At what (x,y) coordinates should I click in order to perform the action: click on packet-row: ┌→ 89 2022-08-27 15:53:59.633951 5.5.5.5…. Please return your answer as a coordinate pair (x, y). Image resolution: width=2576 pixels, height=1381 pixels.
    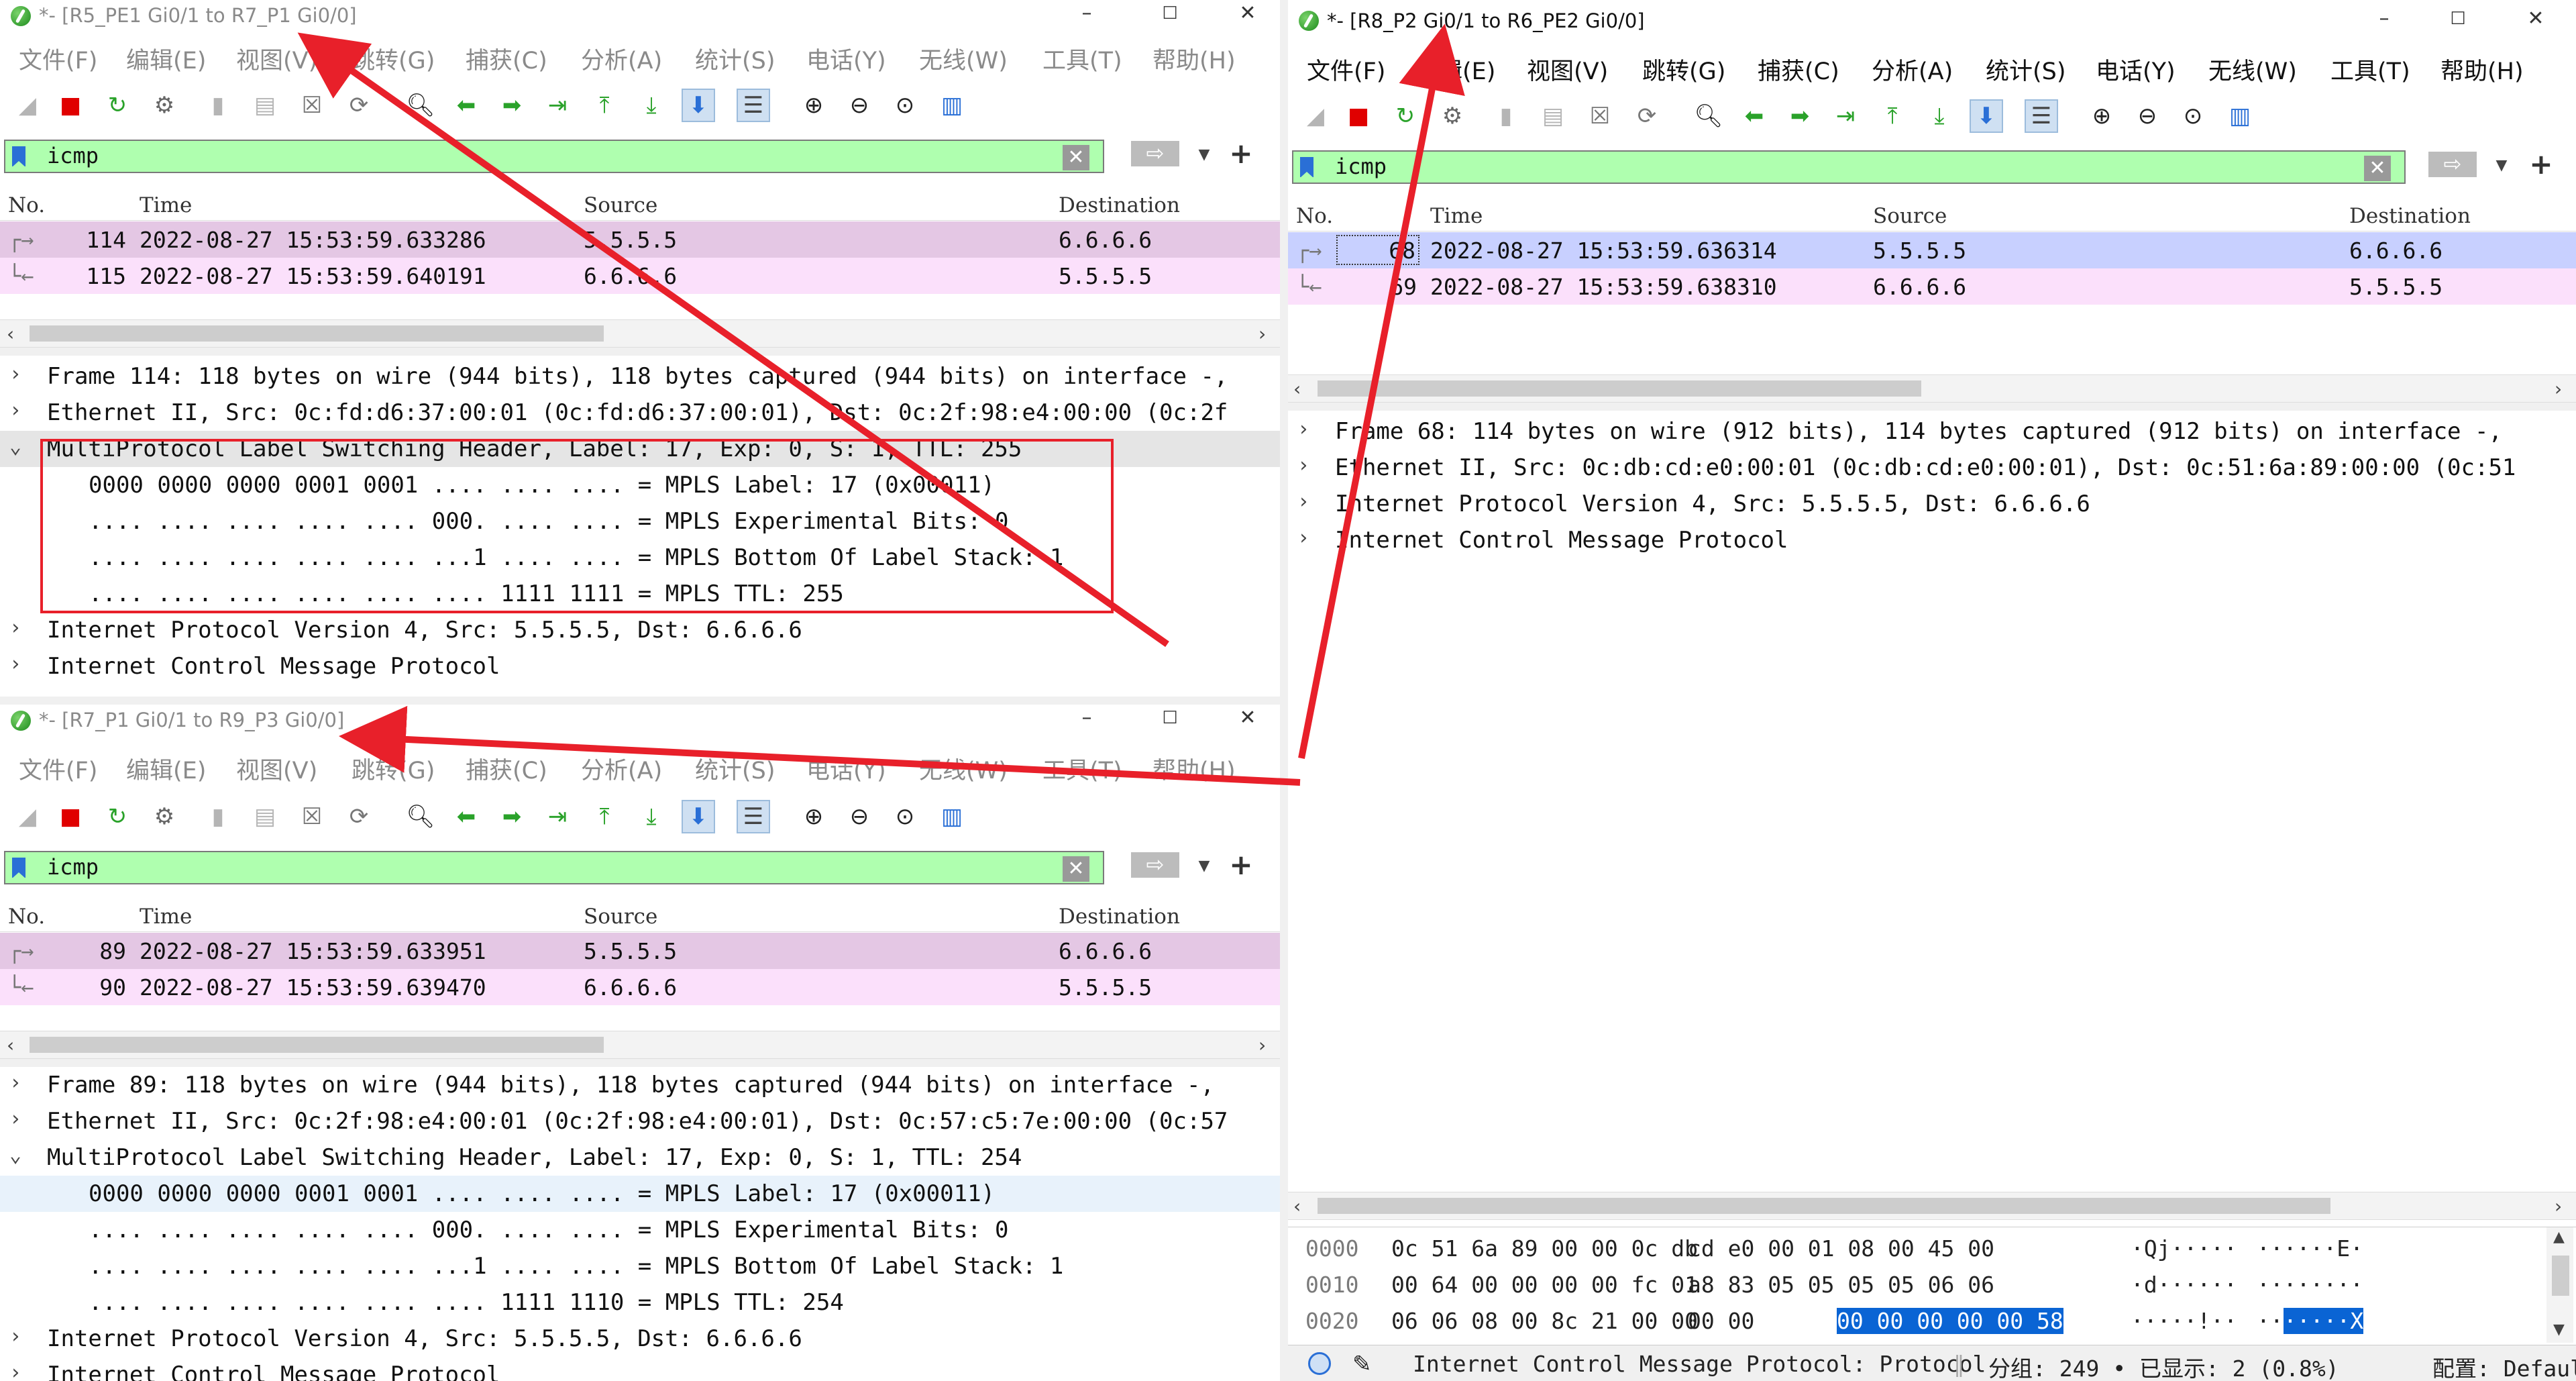
    Looking at the image, I should click on (640, 951).